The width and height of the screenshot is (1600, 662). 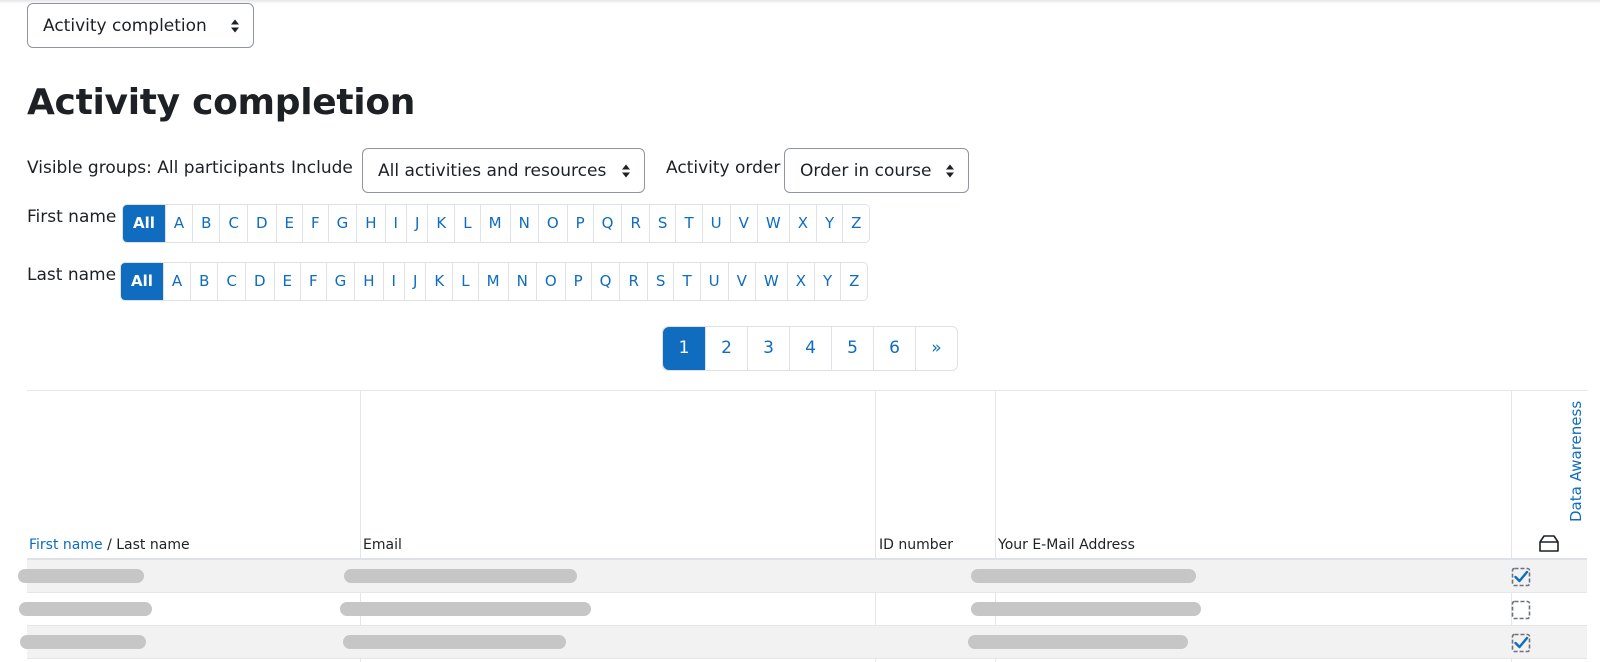 I want to click on page-link-4: 4, so click(x=810, y=348).